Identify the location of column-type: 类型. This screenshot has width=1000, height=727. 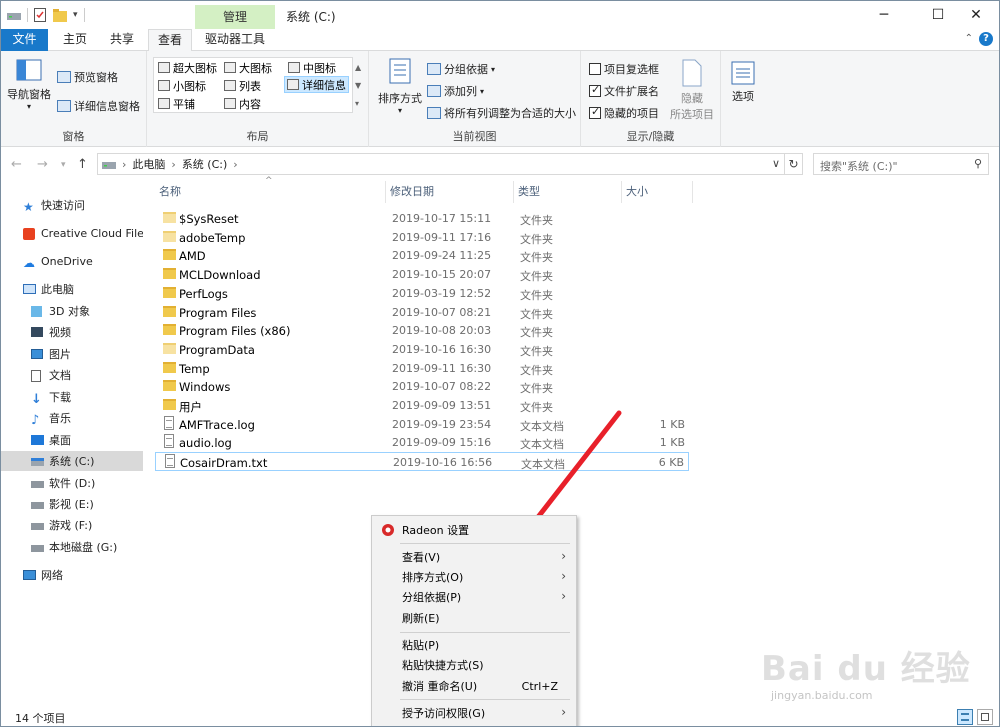
(568, 192).